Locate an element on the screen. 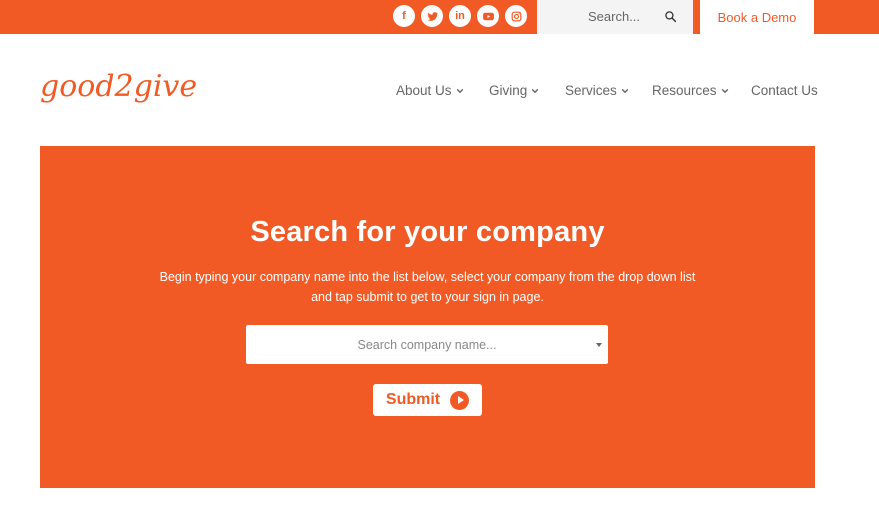 The width and height of the screenshot is (879, 523). nav-item-services: Services is located at coordinates (597, 90).